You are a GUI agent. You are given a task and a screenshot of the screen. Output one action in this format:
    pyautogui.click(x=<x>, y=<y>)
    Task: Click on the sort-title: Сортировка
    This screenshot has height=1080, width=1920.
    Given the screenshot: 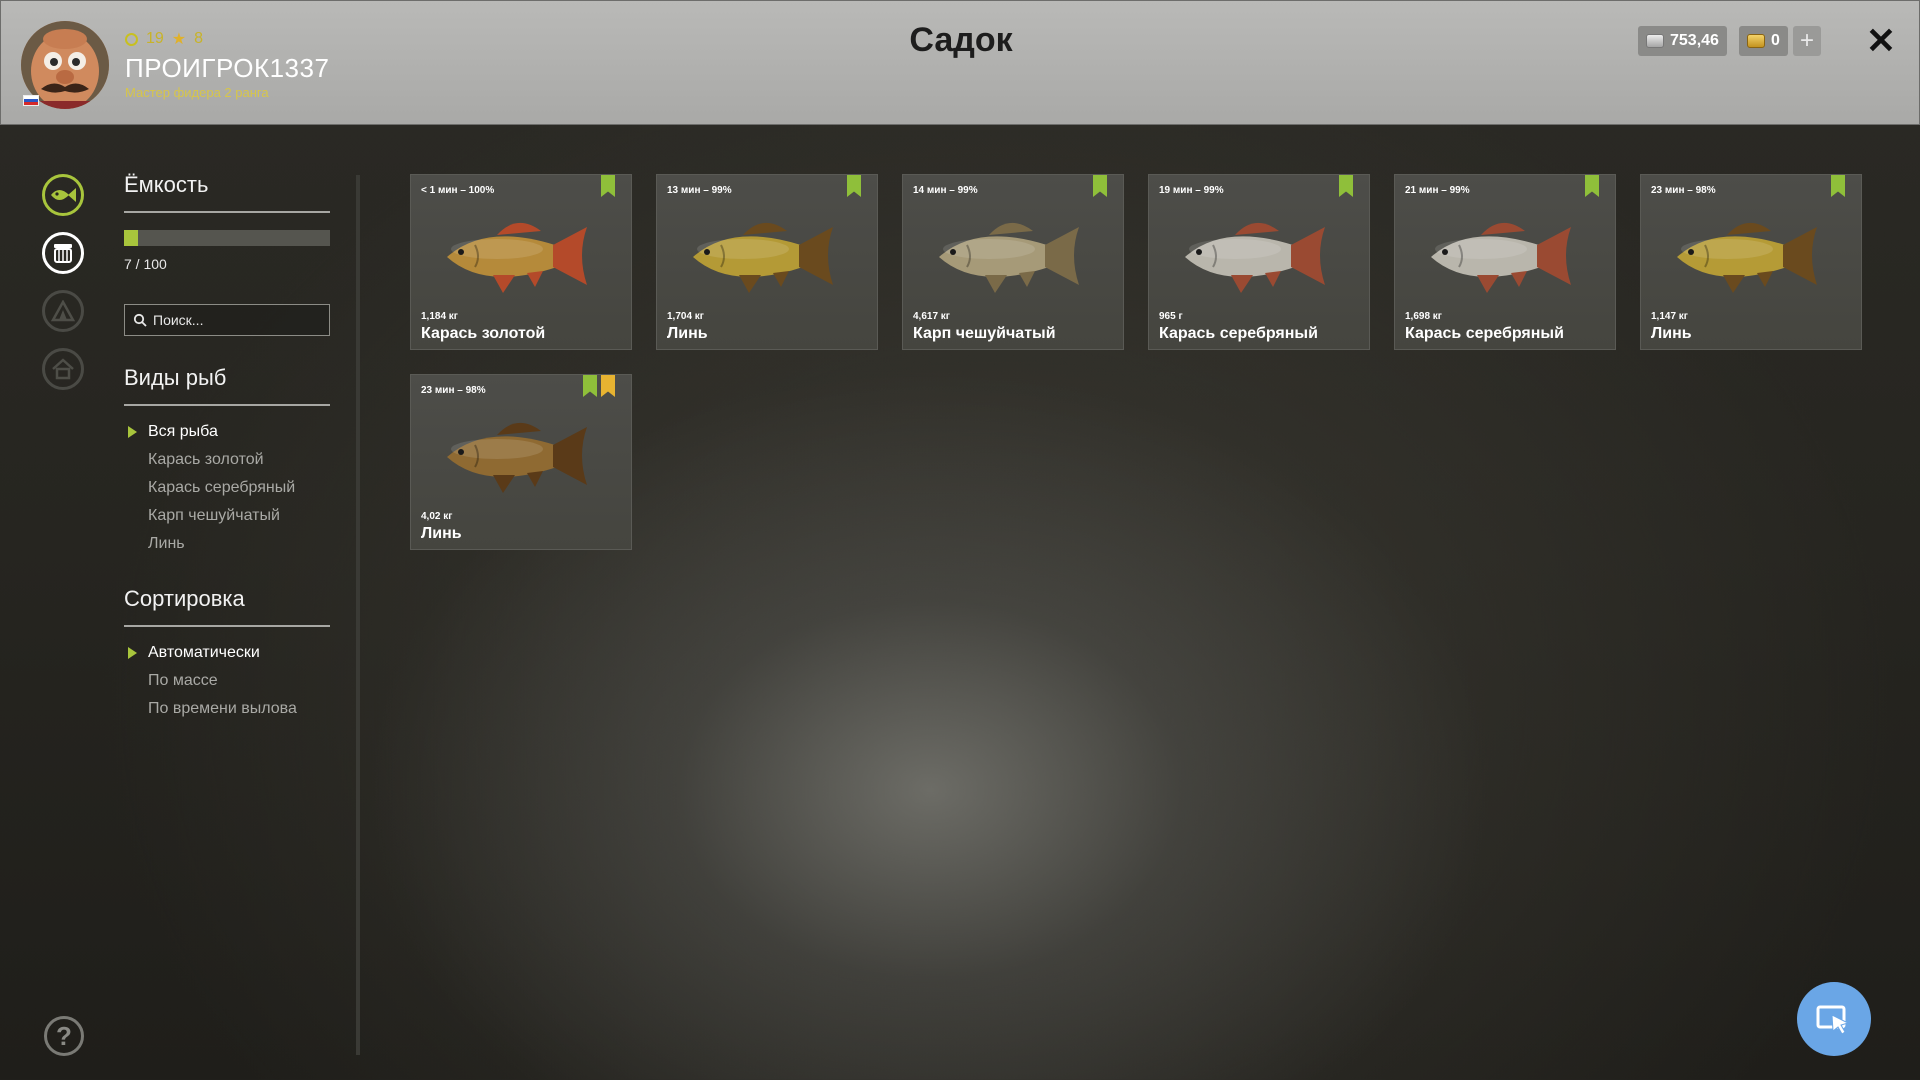 What is the action you would take?
    pyautogui.click(x=184, y=598)
    